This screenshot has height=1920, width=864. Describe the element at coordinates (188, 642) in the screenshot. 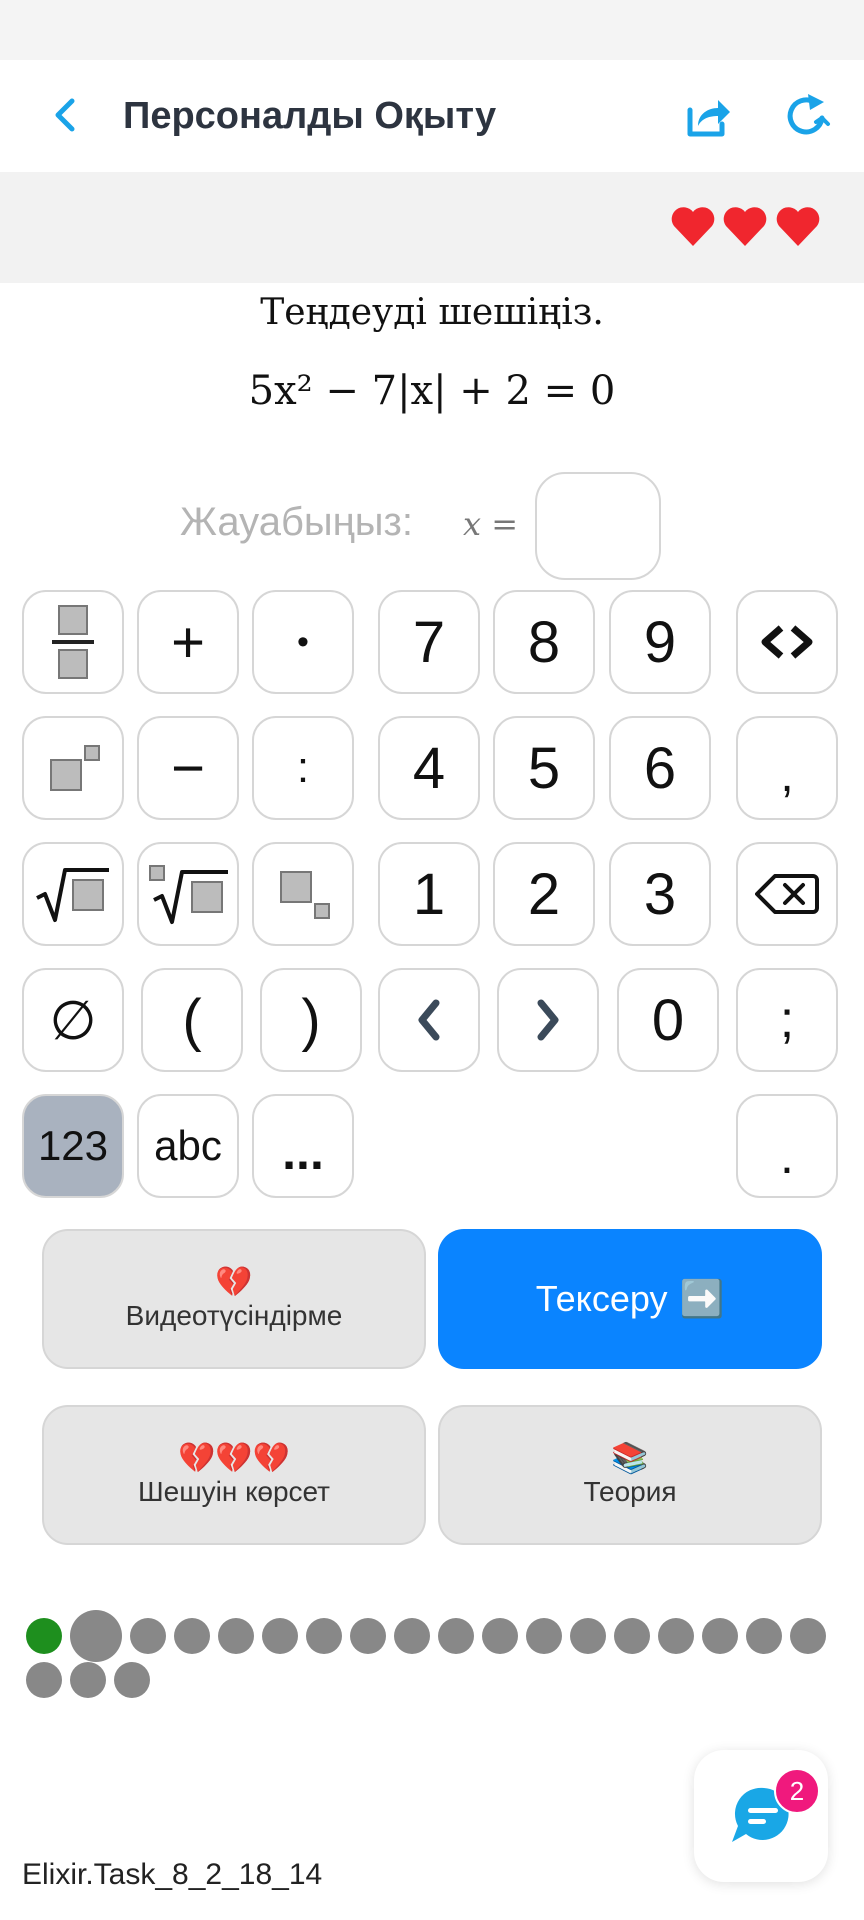

I see `plus-key: +` at that location.